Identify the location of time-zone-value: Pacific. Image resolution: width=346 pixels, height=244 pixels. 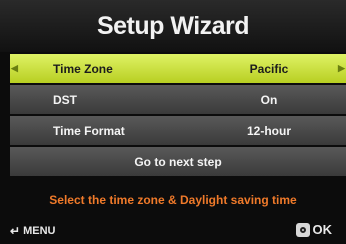
(269, 68).